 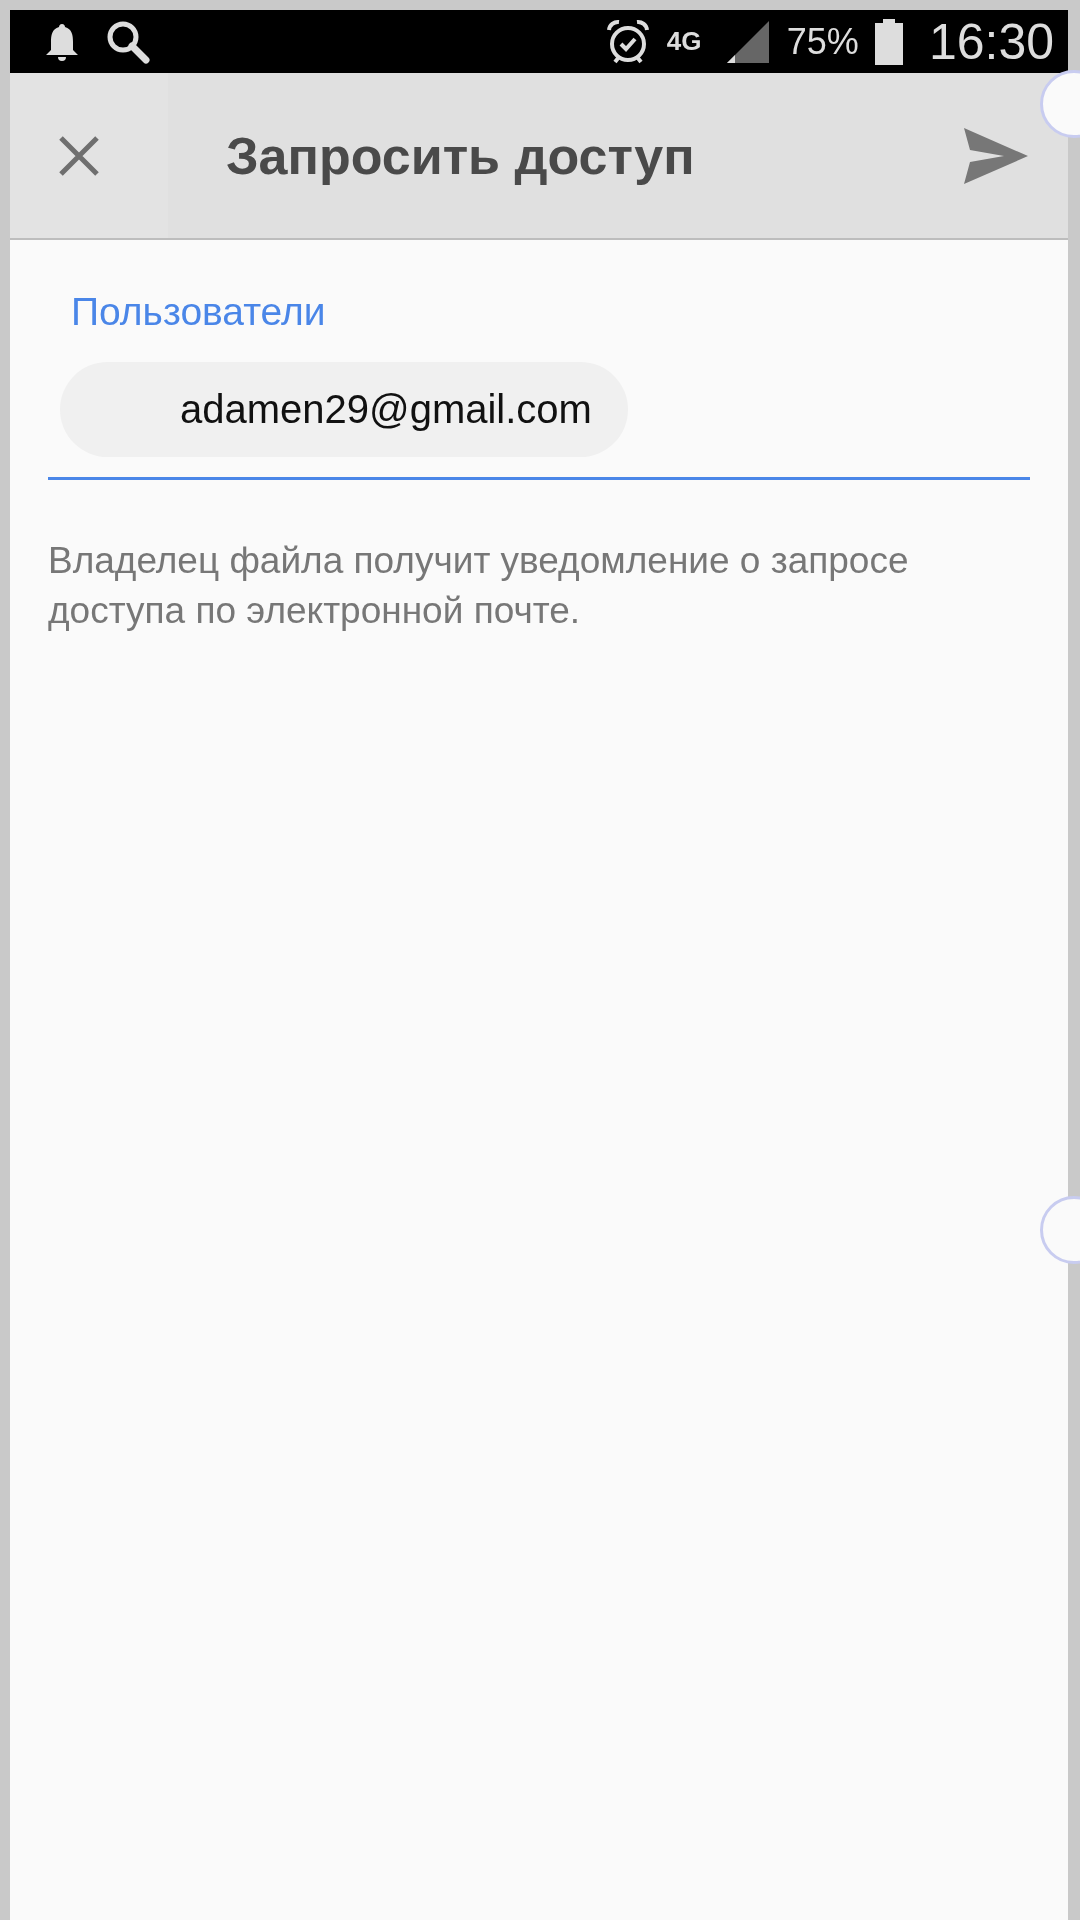 I want to click on field-label: Пользователи, so click(x=199, y=312).